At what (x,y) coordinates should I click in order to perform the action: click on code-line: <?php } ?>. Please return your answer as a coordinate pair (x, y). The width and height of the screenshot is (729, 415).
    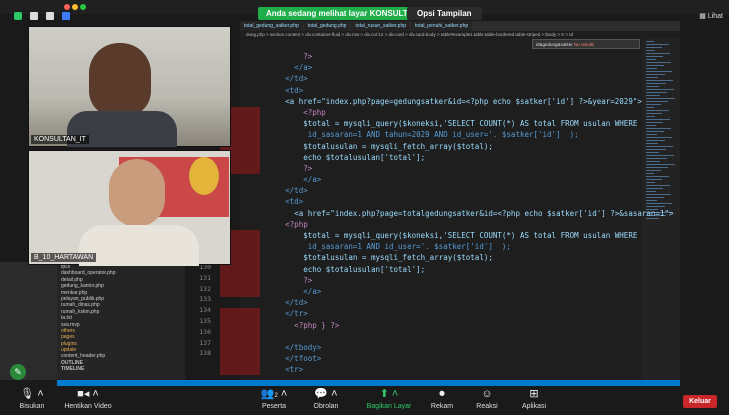
    Looking at the image, I should click on (430, 325).